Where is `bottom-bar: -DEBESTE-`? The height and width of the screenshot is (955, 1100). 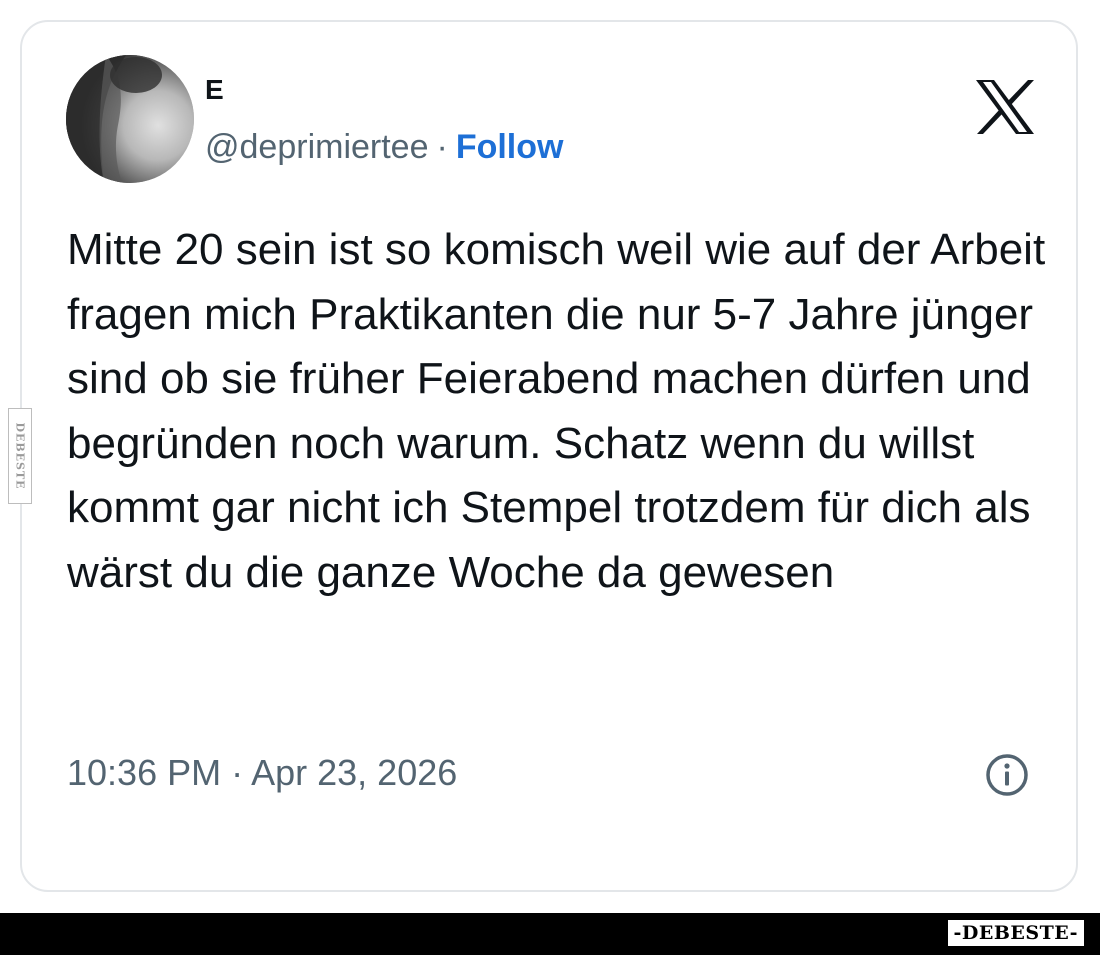 bottom-bar: -DEBESTE- is located at coordinates (550, 934).